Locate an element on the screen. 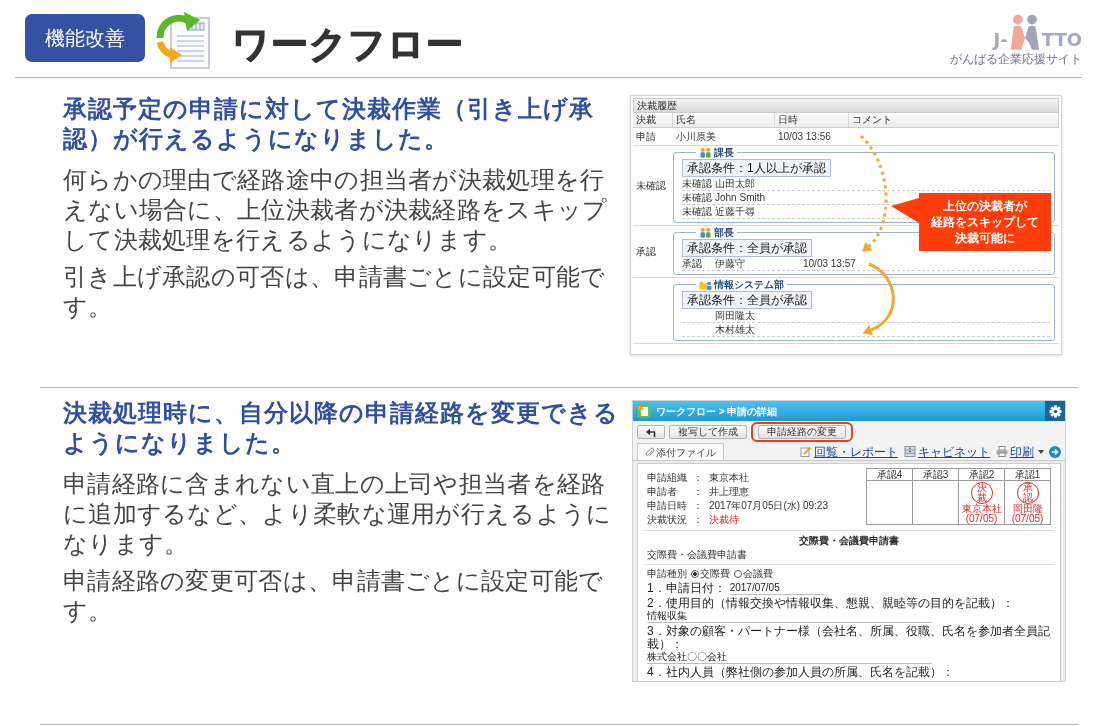 The height and width of the screenshot is (726, 1093). table-cell: 小川原美 is located at coordinates (696, 136).